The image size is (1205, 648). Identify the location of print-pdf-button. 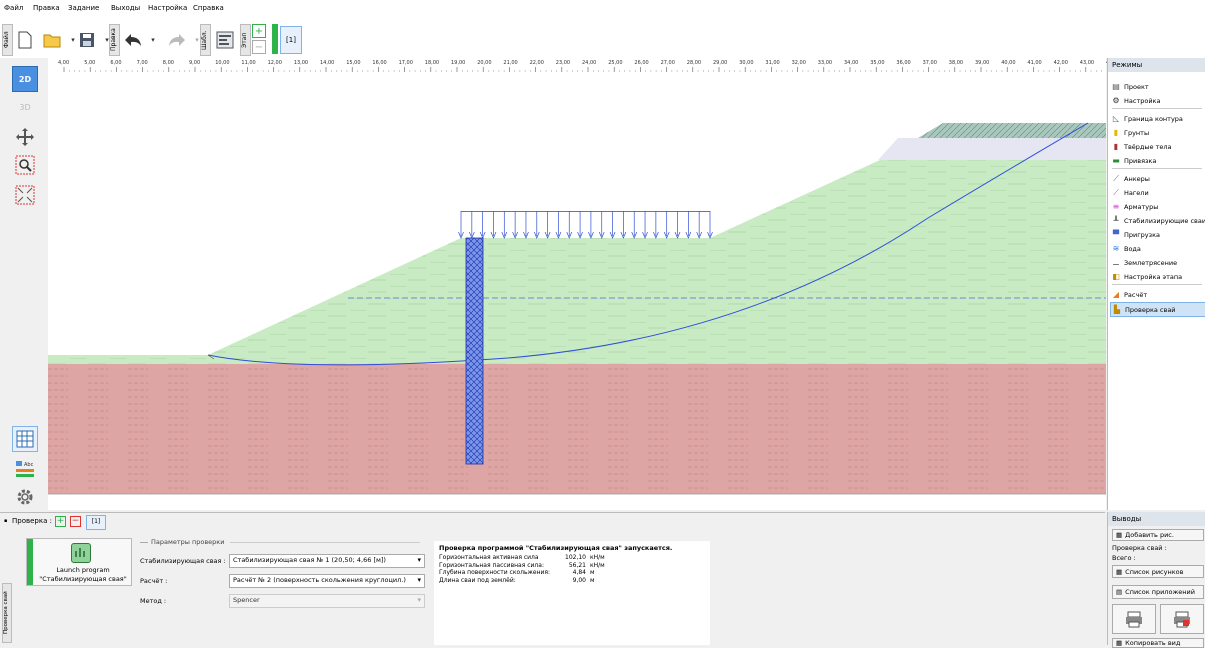
(1182, 619).